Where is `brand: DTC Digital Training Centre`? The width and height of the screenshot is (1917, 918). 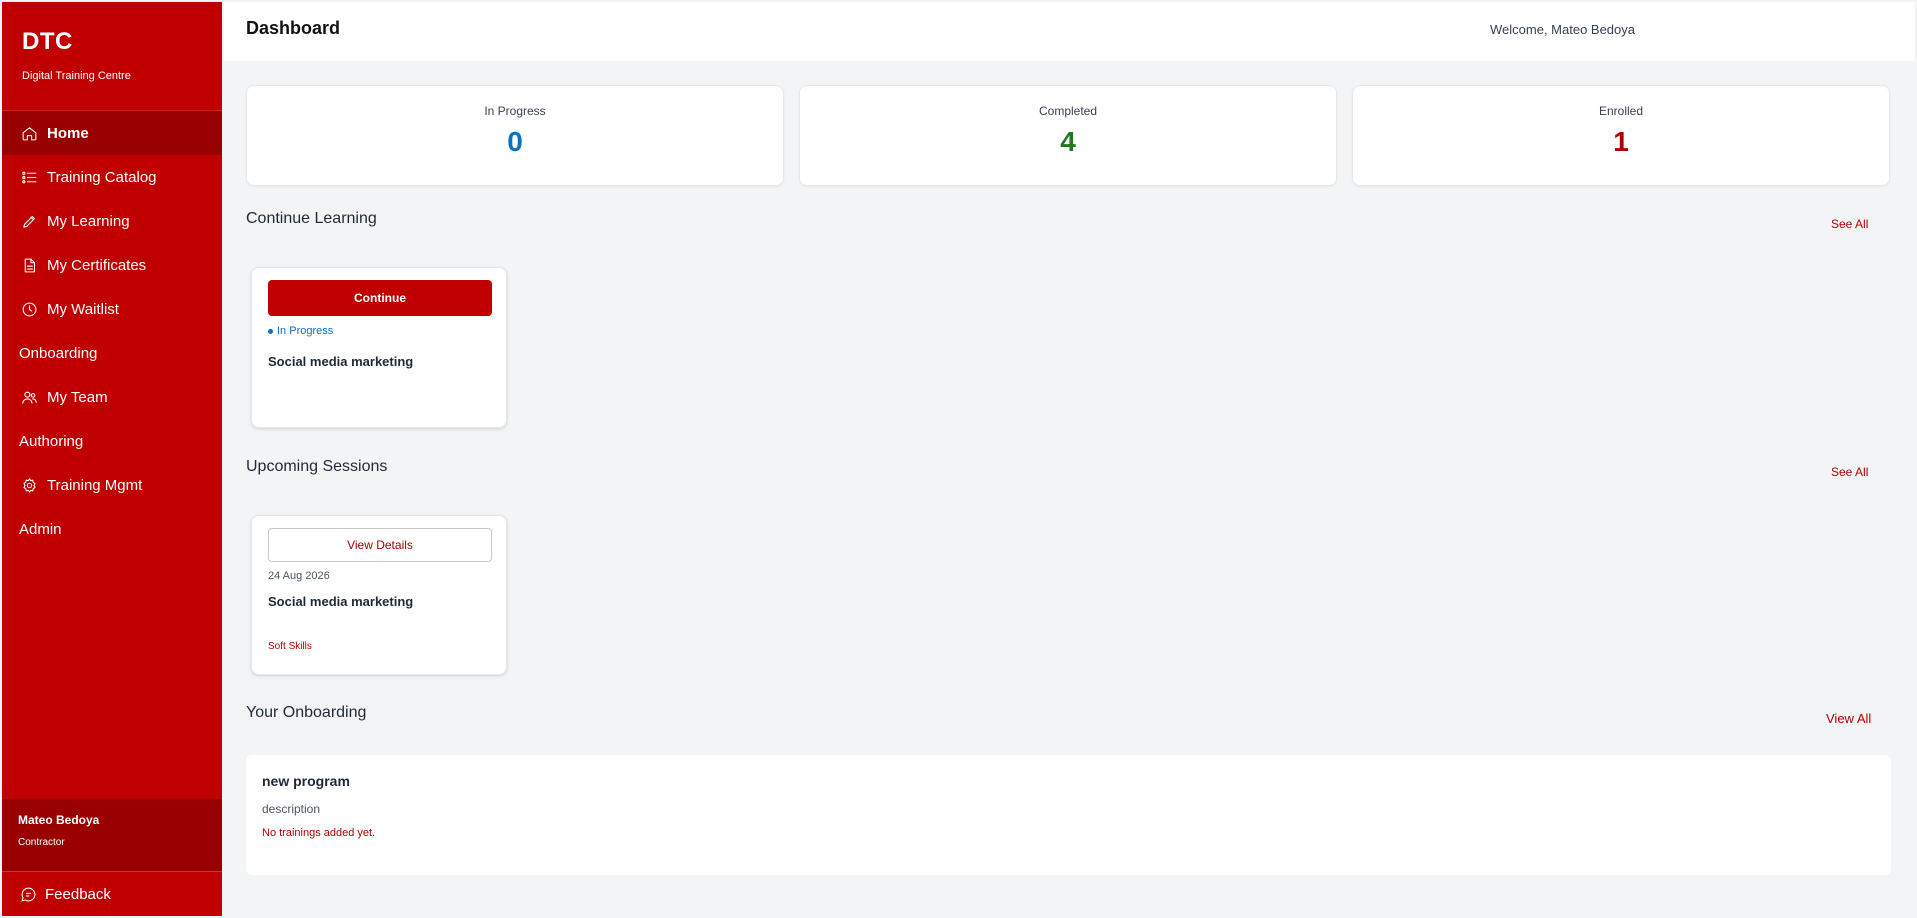 brand: DTC Digital Training Centre is located at coordinates (112, 56).